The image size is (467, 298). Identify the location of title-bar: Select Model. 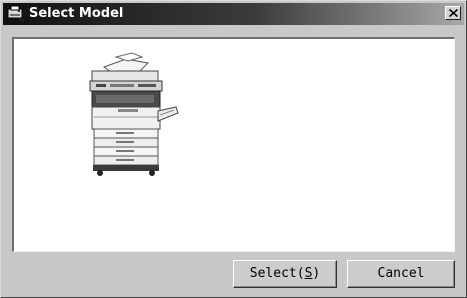
(233, 14).